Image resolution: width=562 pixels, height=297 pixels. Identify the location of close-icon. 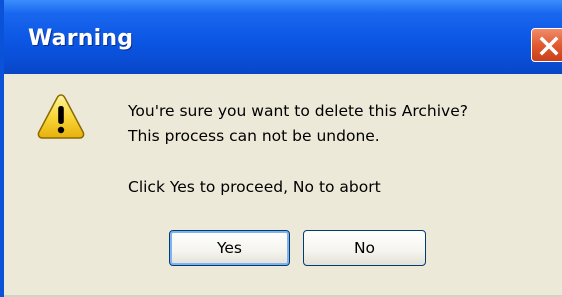
(549, 46).